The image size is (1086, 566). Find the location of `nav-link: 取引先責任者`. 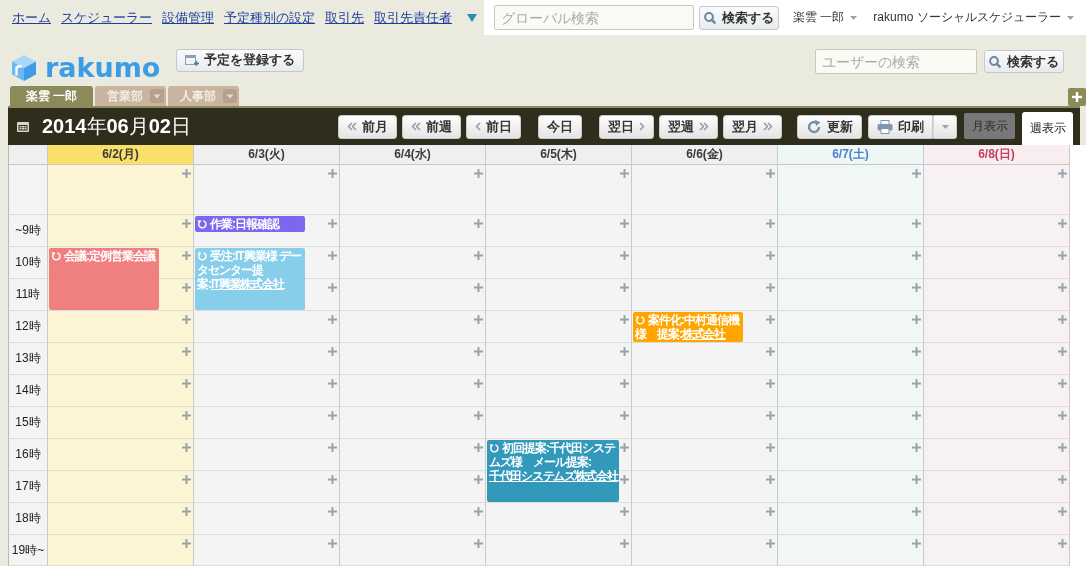

nav-link: 取引先責任者 is located at coordinates (413, 17).